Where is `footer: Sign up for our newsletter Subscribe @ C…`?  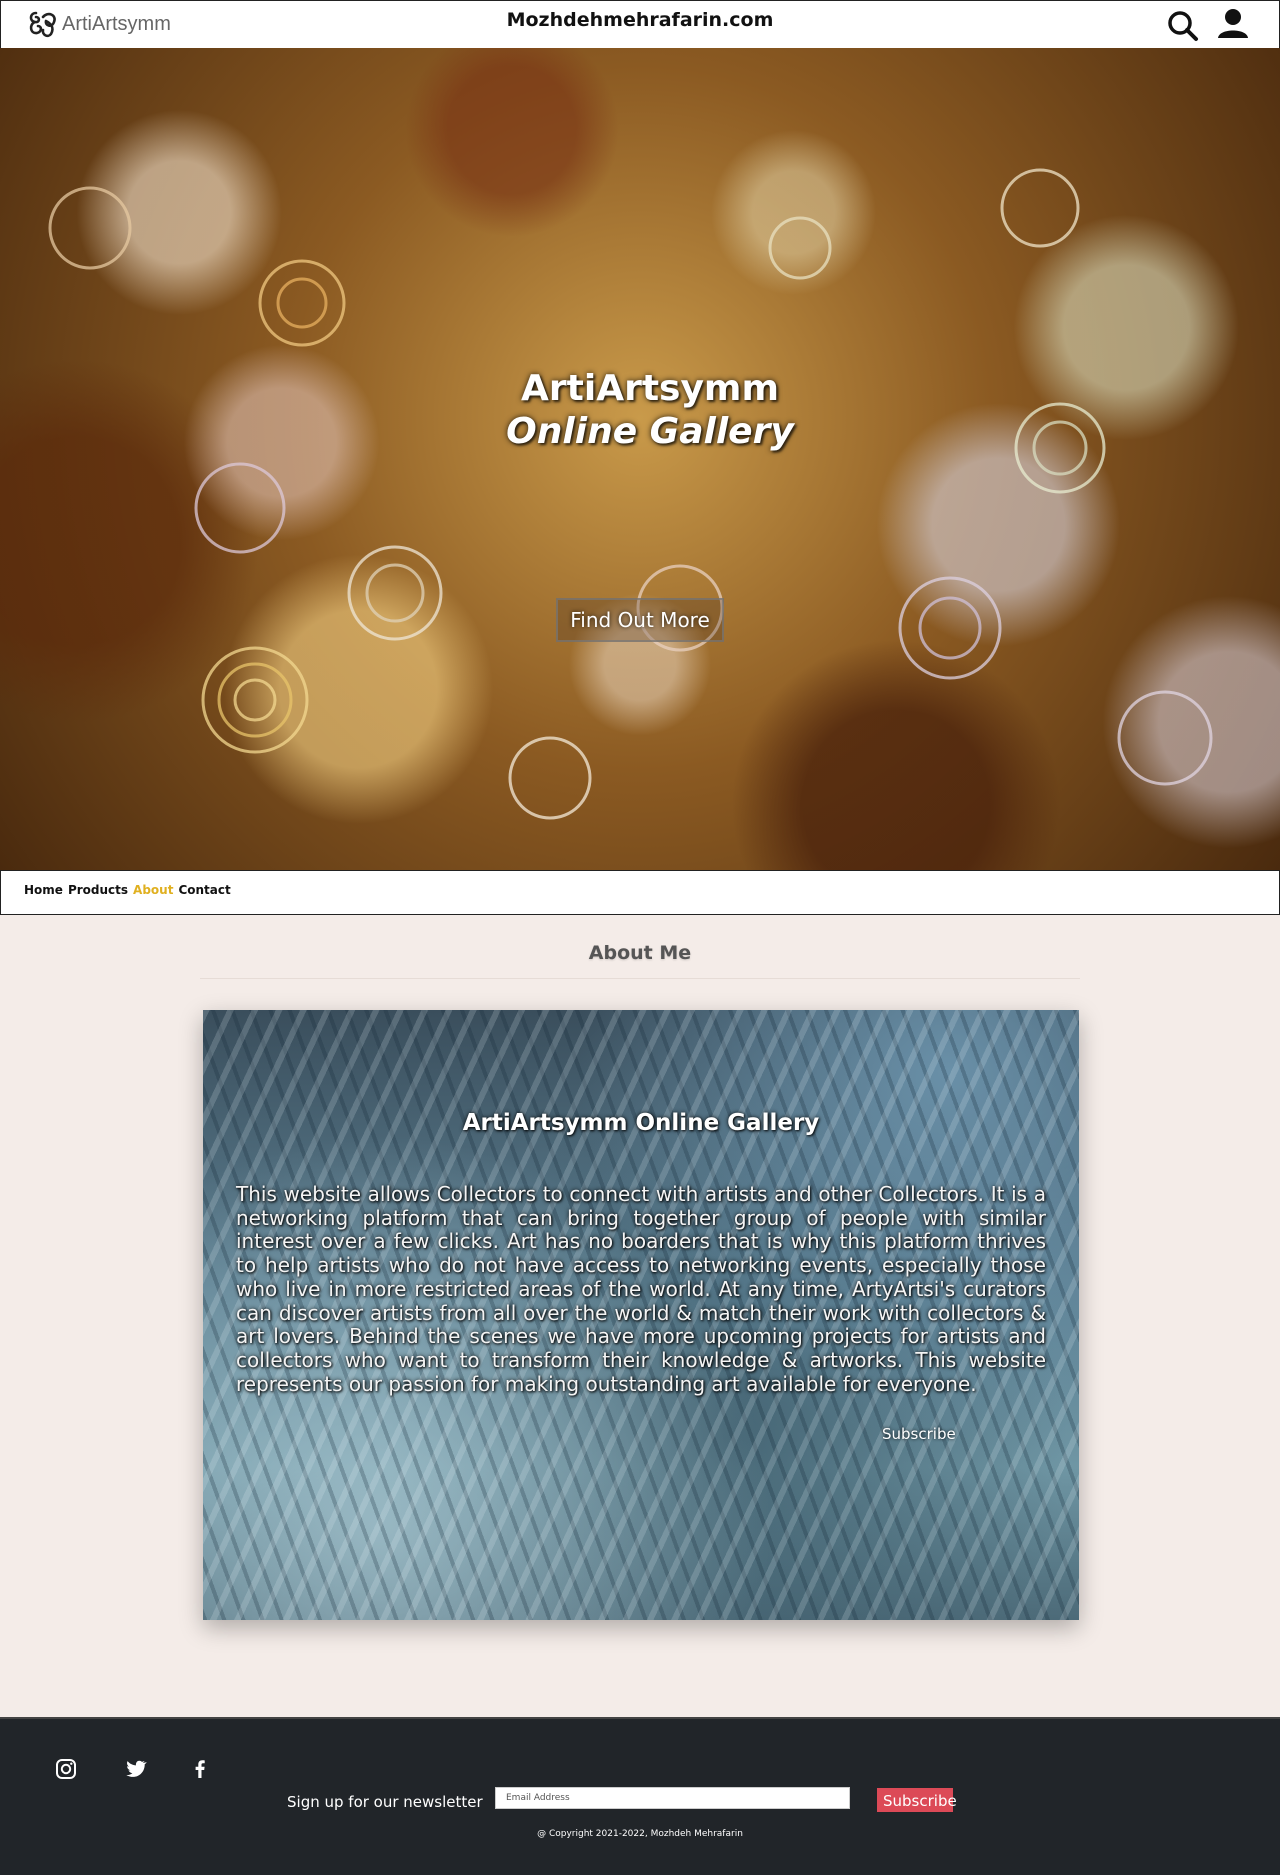 footer: Sign up for our newsletter Subscribe @ C… is located at coordinates (640, 1796).